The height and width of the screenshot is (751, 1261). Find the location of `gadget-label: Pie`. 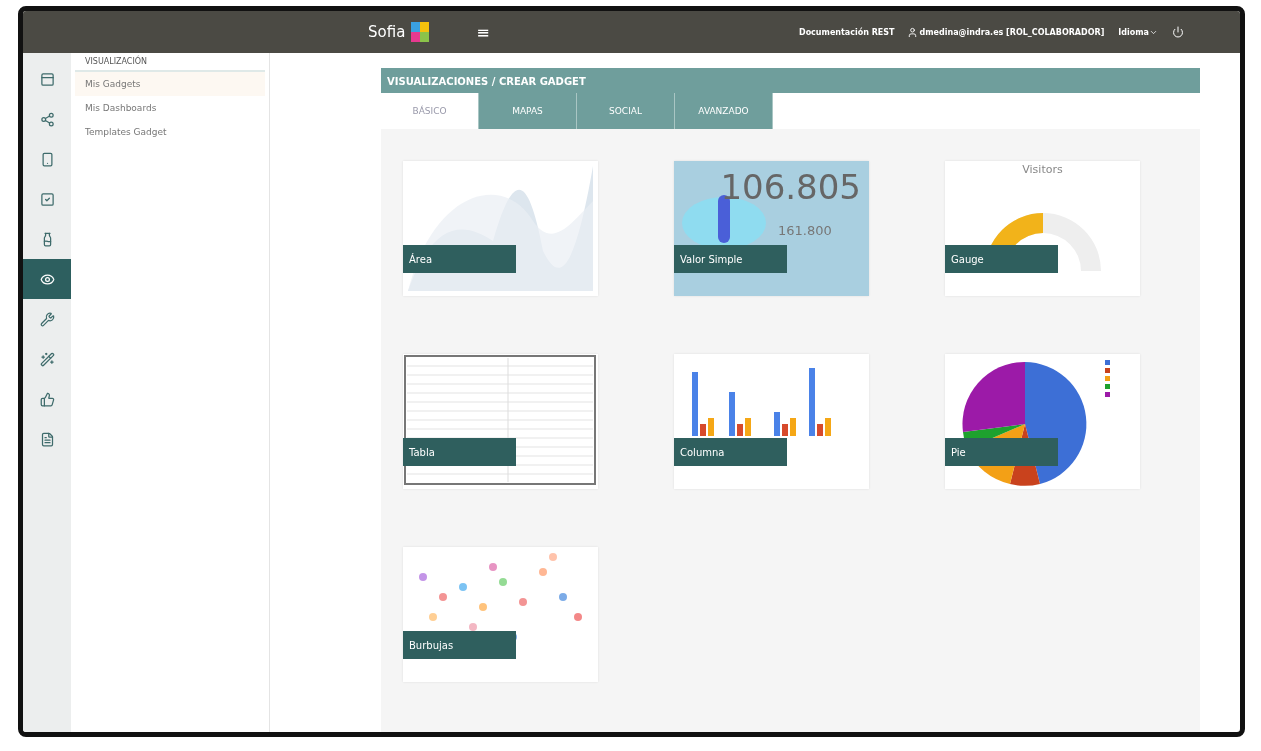

gadget-label: Pie is located at coordinates (1001, 452).